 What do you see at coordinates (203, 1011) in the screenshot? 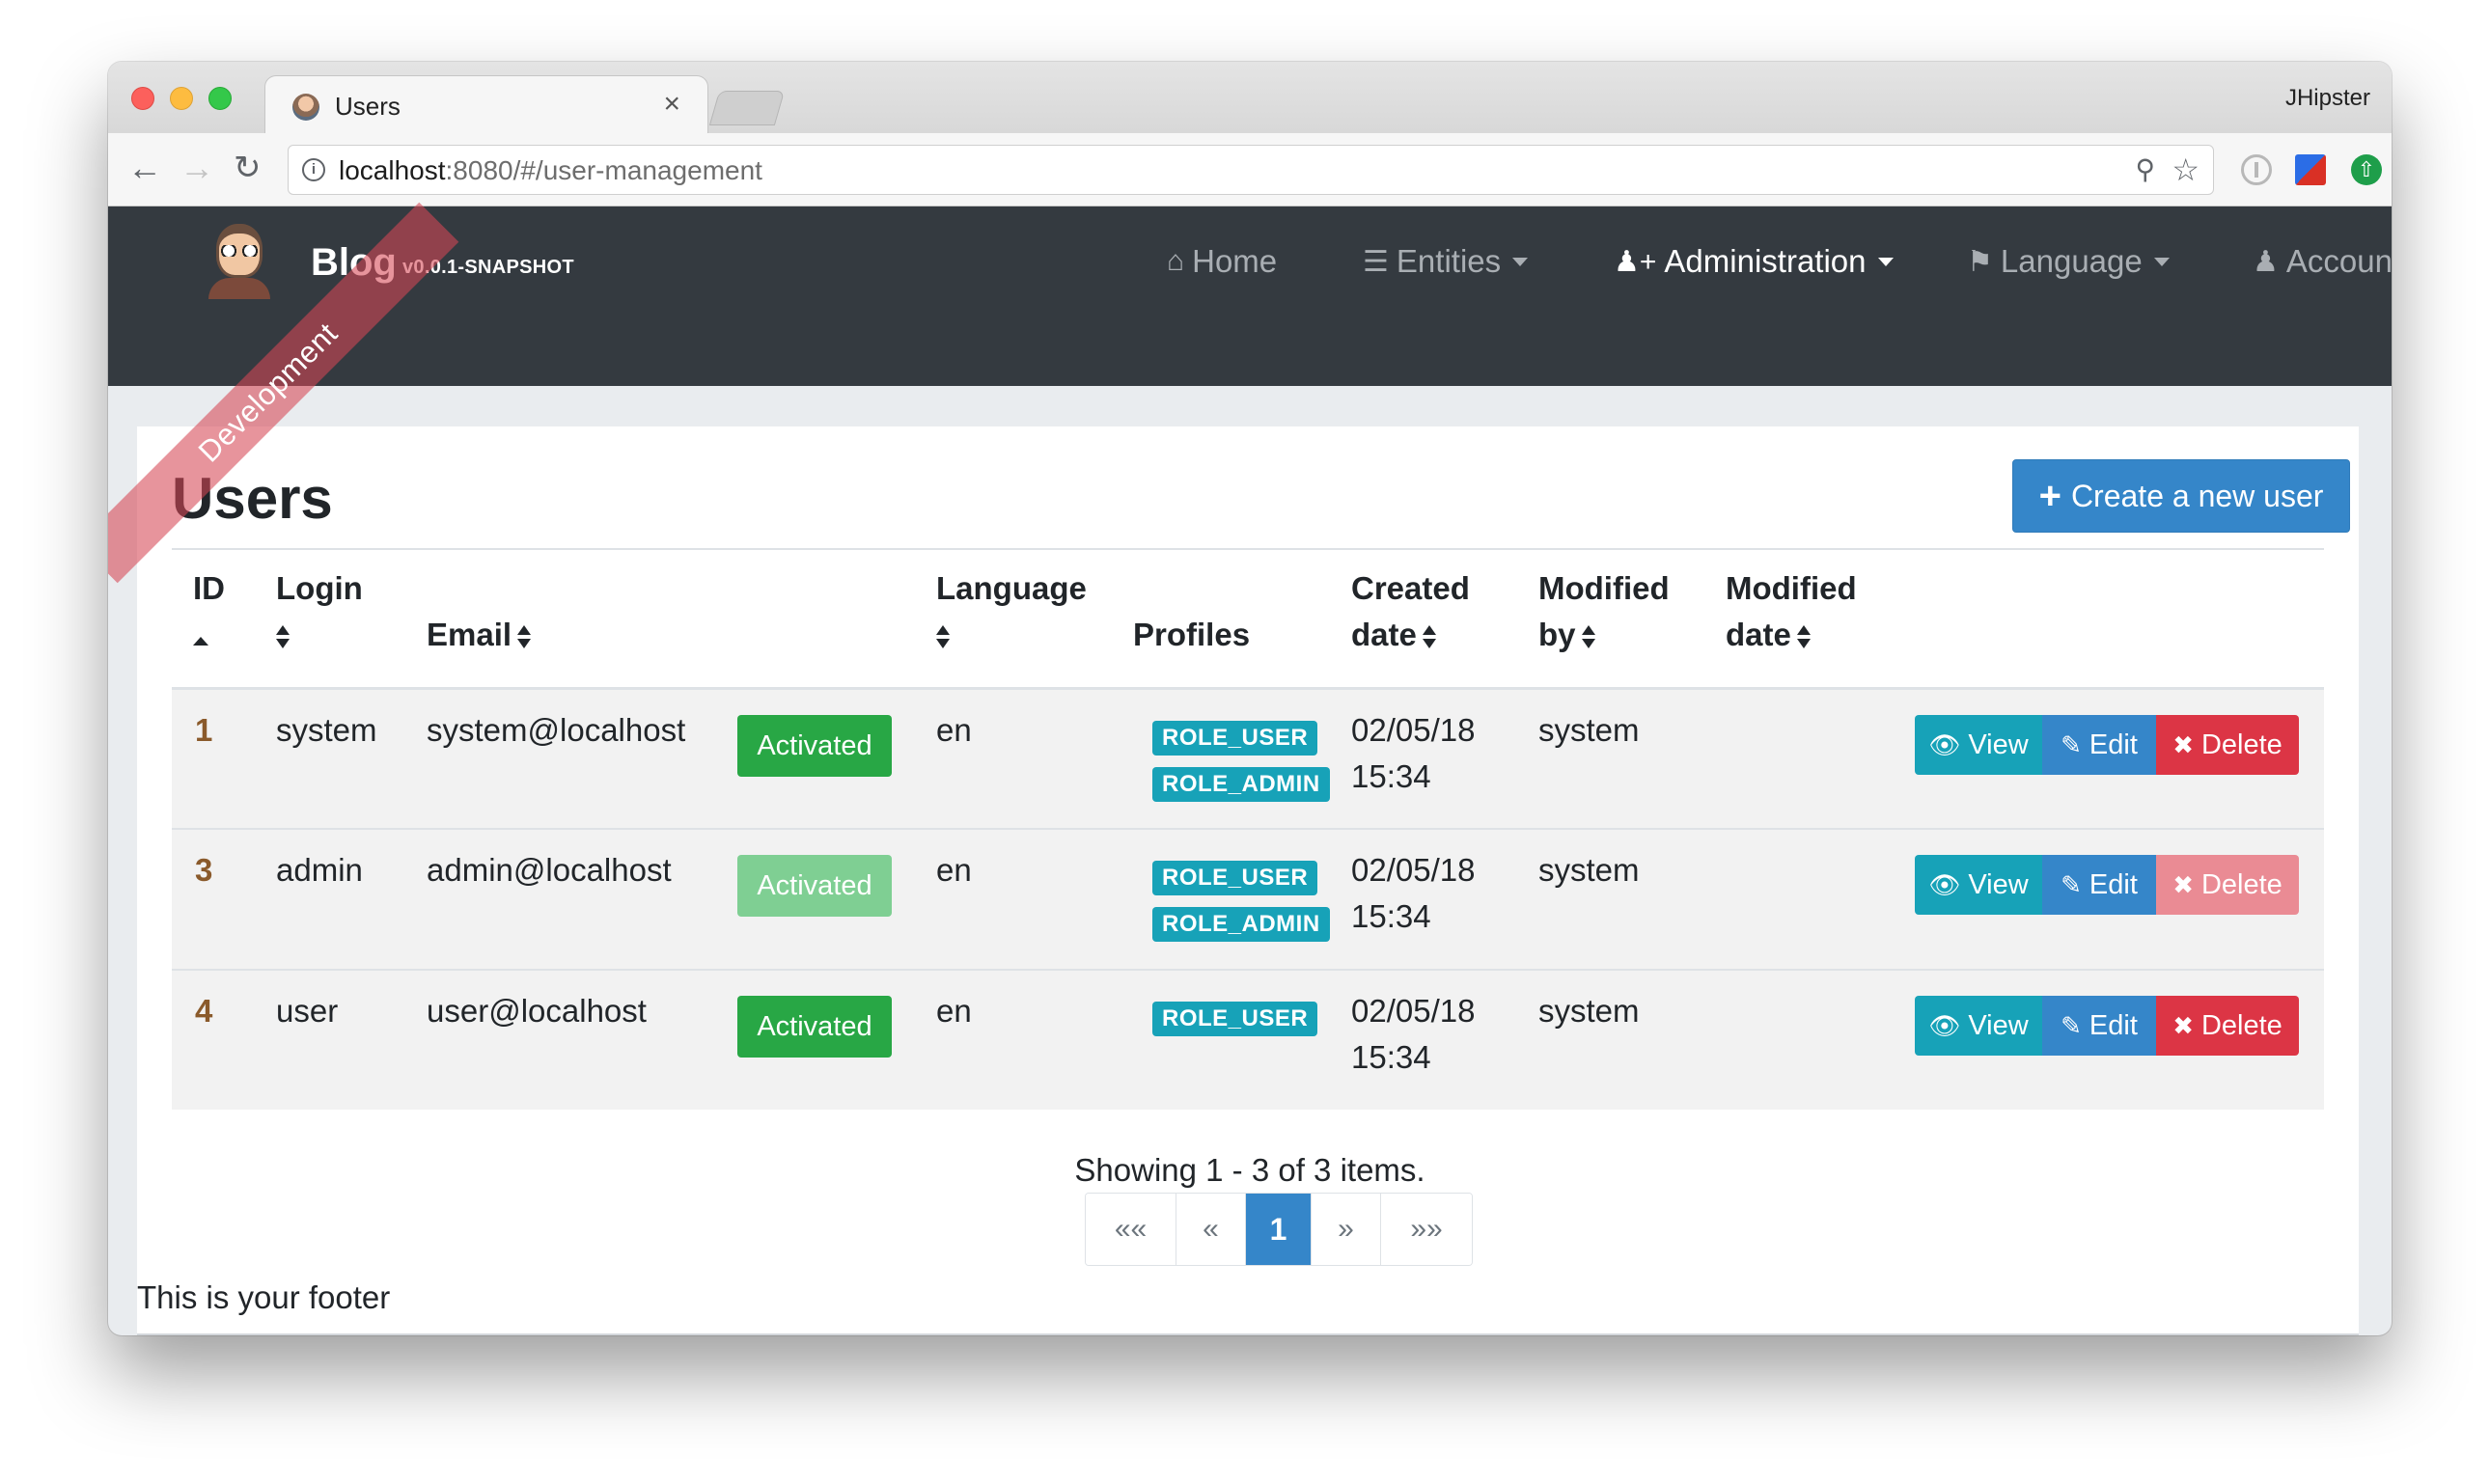
I see `user-id-link: 4` at bounding box center [203, 1011].